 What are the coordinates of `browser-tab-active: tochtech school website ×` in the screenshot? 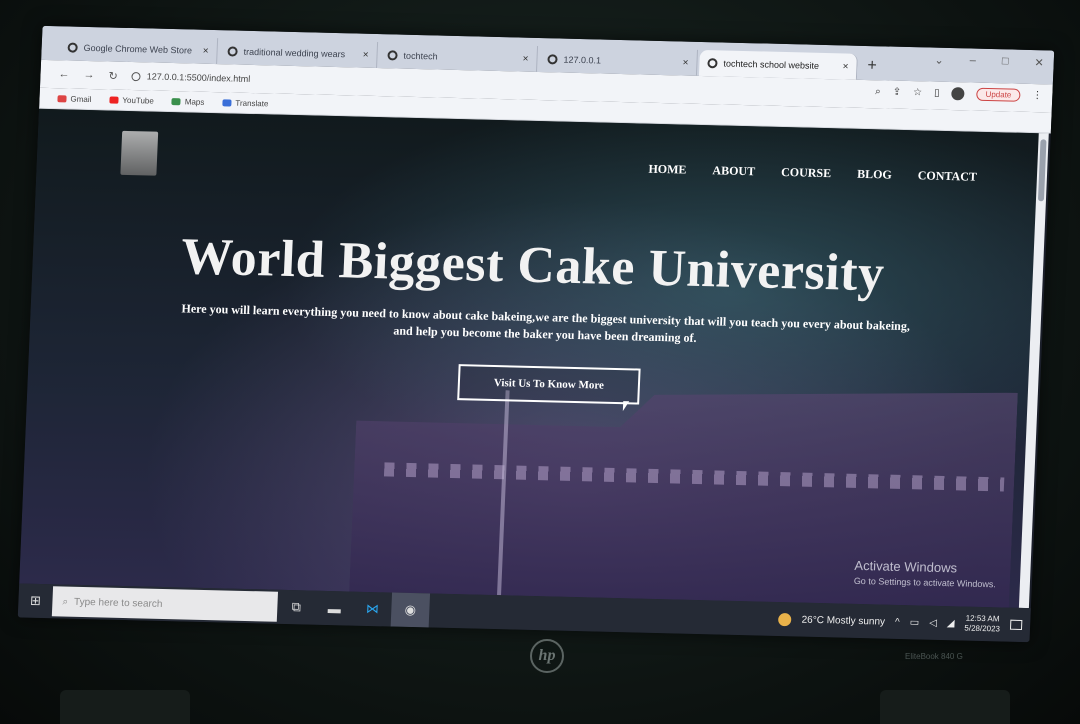 It's located at (778, 64).